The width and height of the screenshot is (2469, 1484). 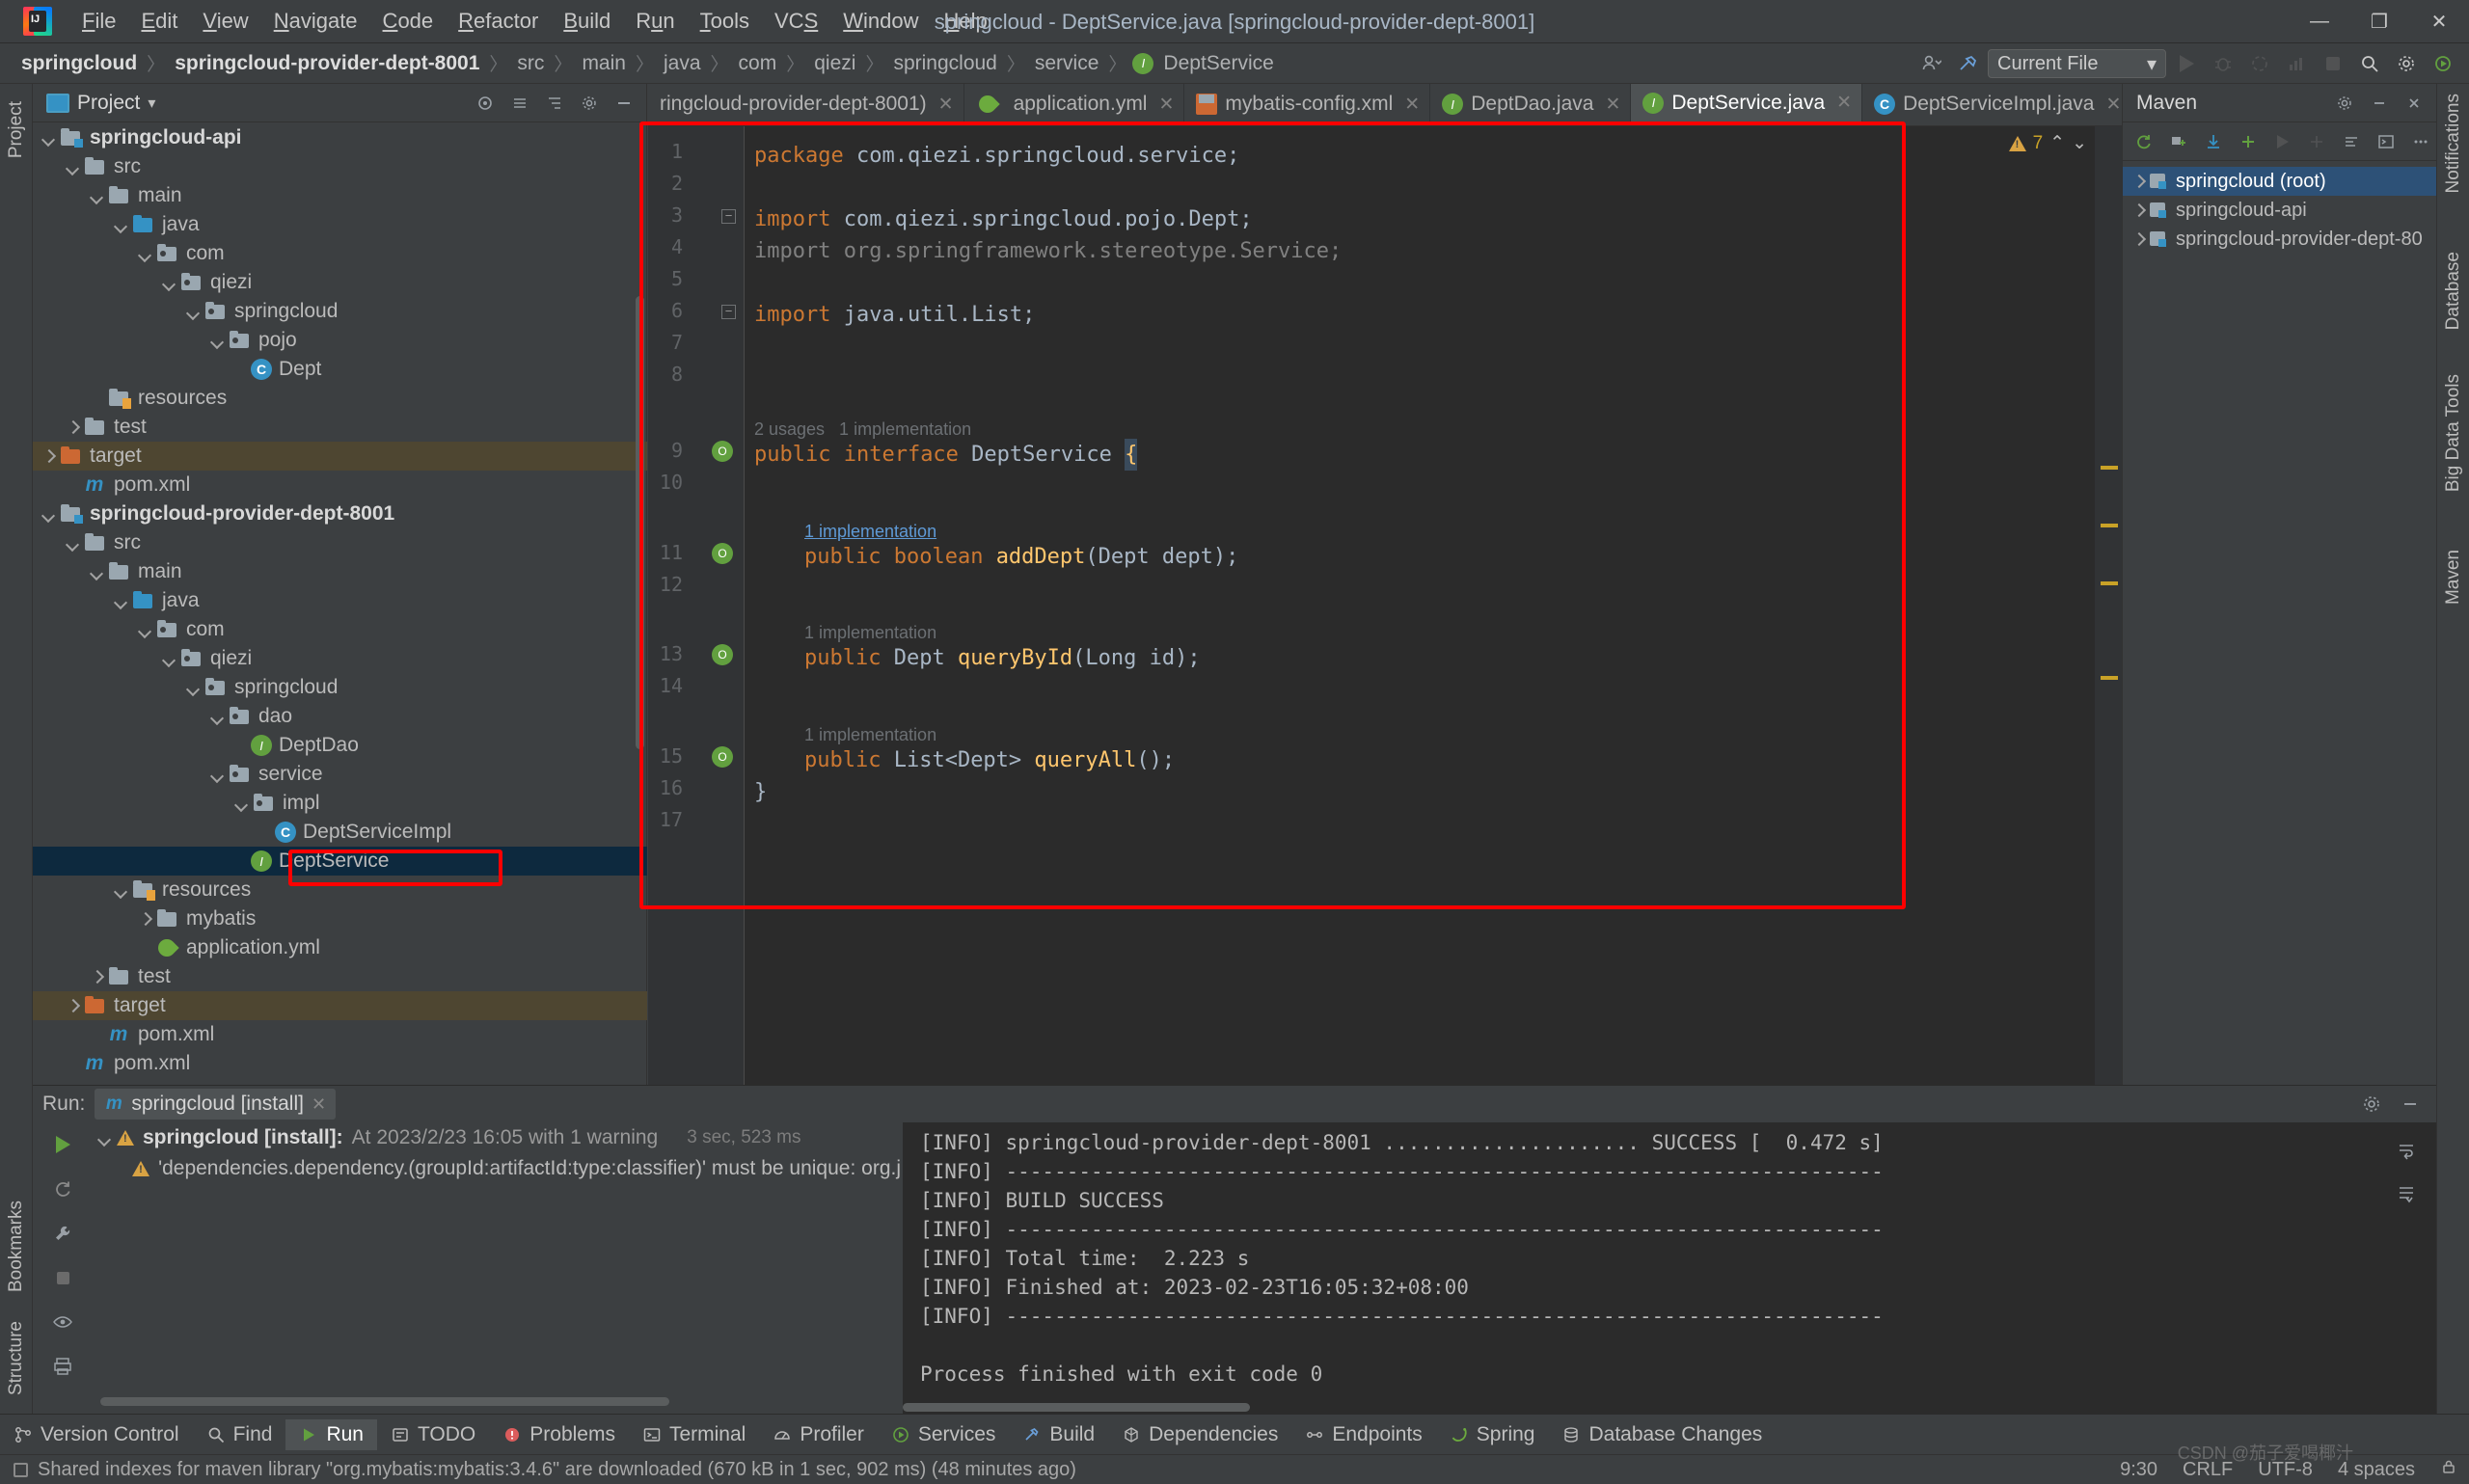 I want to click on breadcrumb-item-src: src, so click(x=530, y=63).